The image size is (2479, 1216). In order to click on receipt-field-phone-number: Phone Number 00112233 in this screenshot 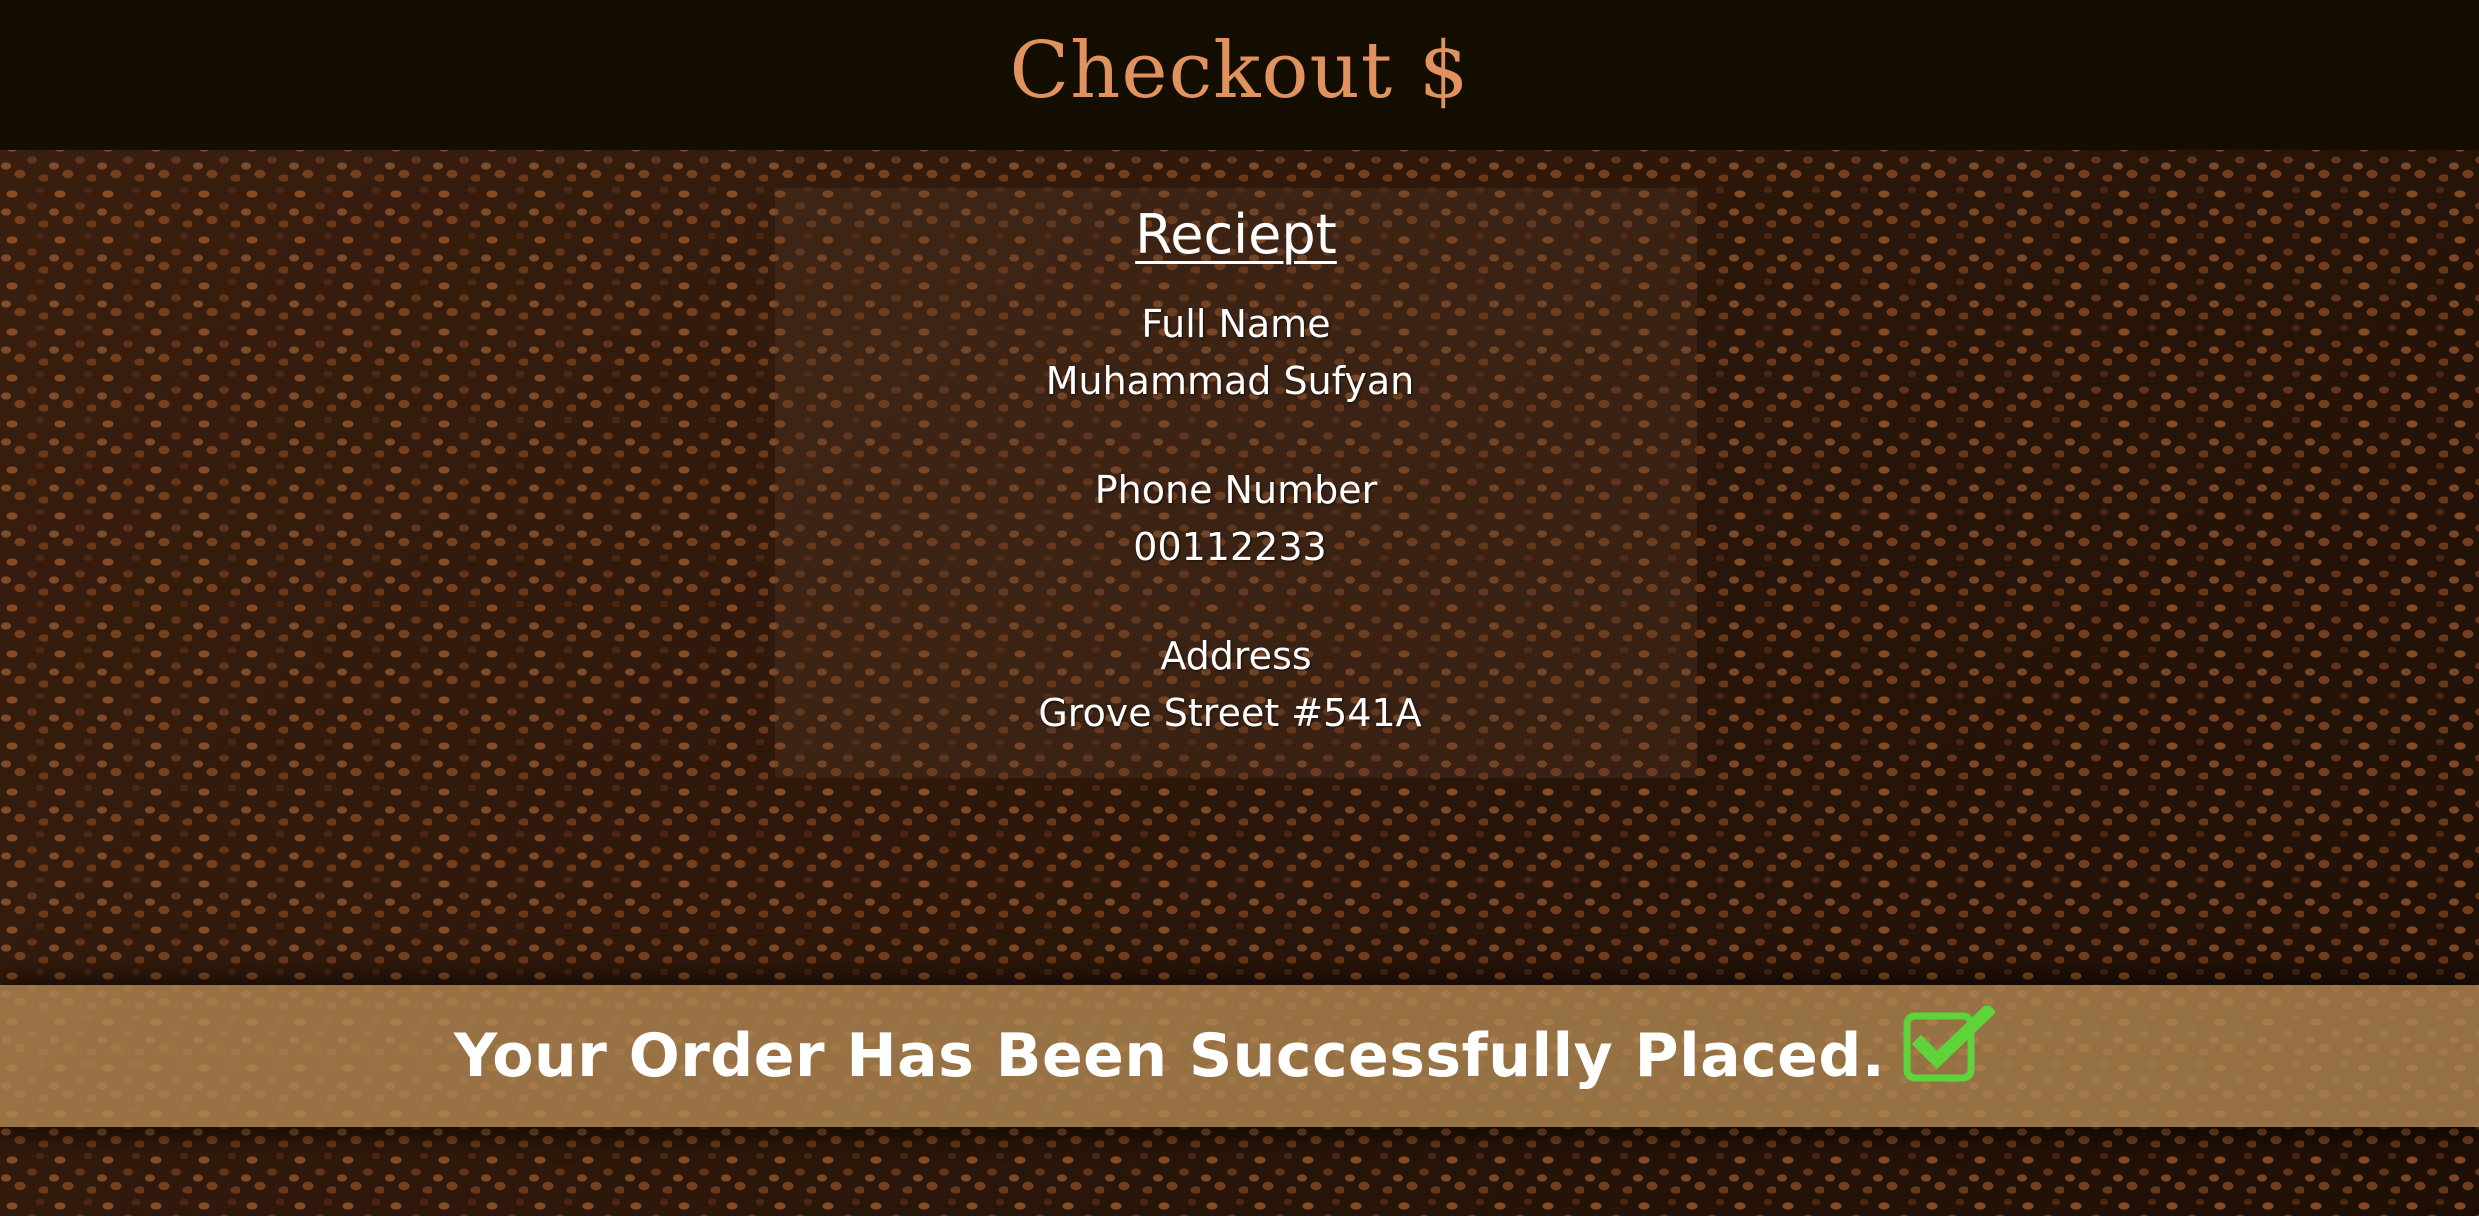, I will do `click(1236, 519)`.